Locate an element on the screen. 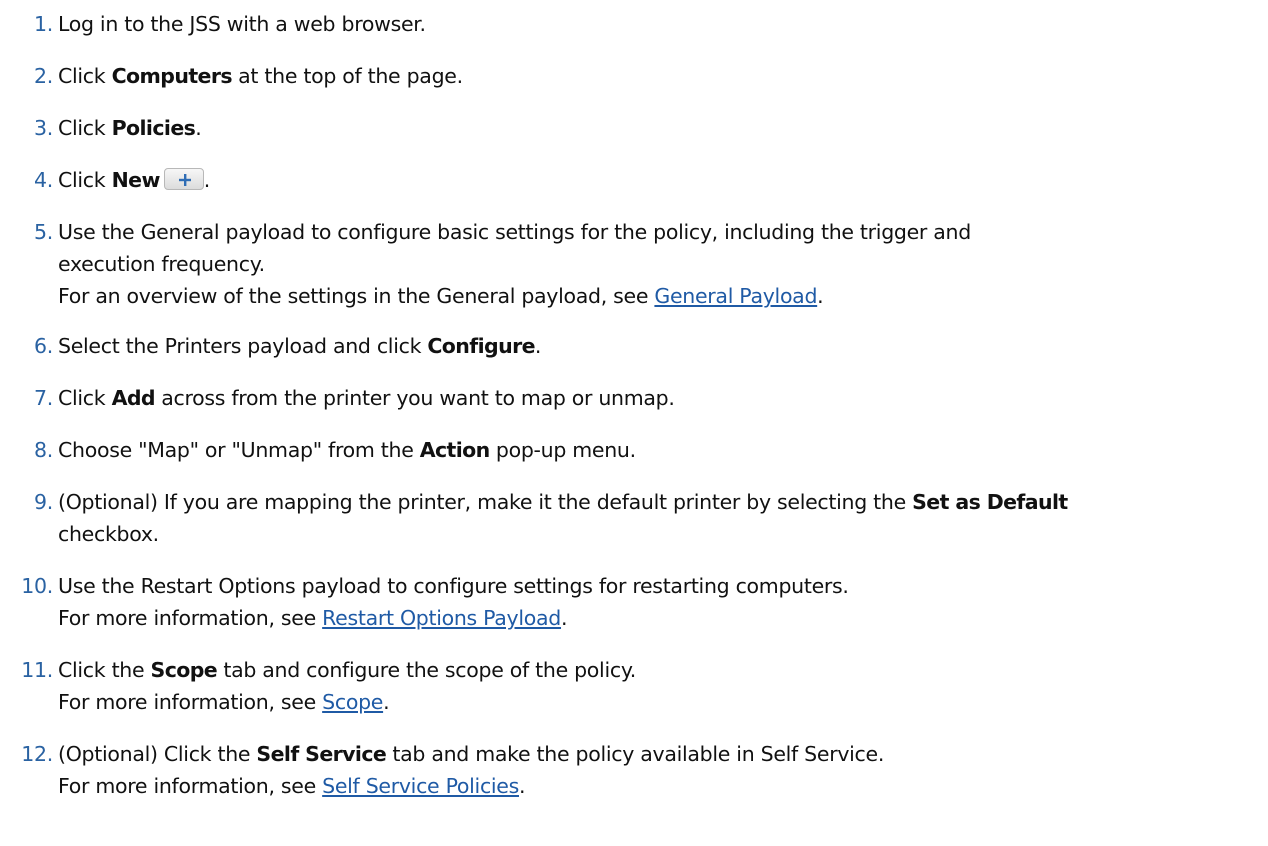 The height and width of the screenshot is (846, 1268). step-text-segment: at the top of the page. is located at coordinates (347, 76).